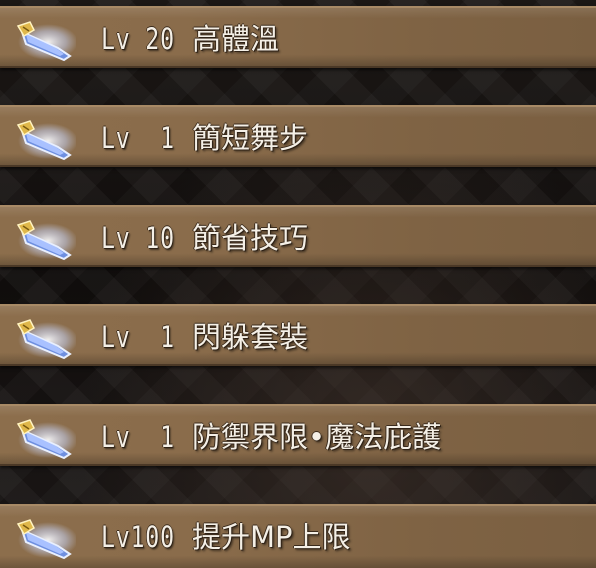 The width and height of the screenshot is (596, 568). What do you see at coordinates (271, 537) in the screenshot?
I see `skill-name: 提升MP上限` at bounding box center [271, 537].